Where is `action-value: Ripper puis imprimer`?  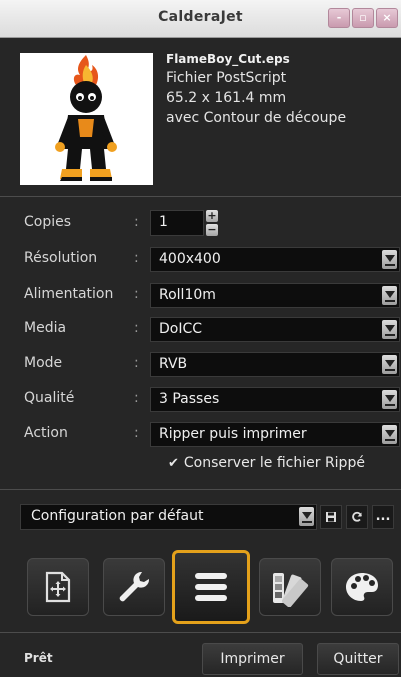 action-value: Ripper puis imprimer is located at coordinates (233, 434).